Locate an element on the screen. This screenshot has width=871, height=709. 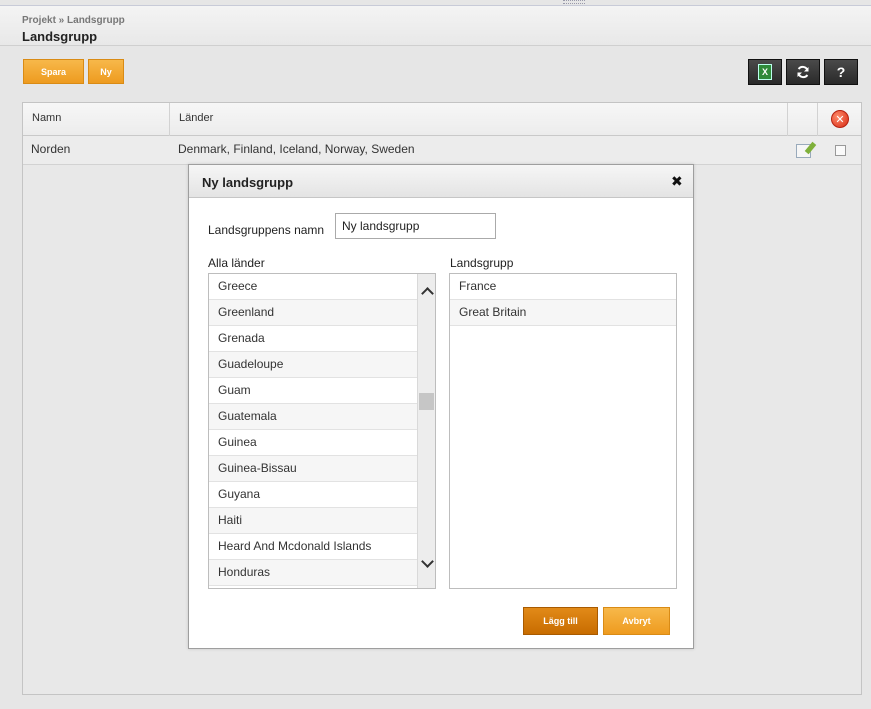
scrollbar is located at coordinates (426, 431).